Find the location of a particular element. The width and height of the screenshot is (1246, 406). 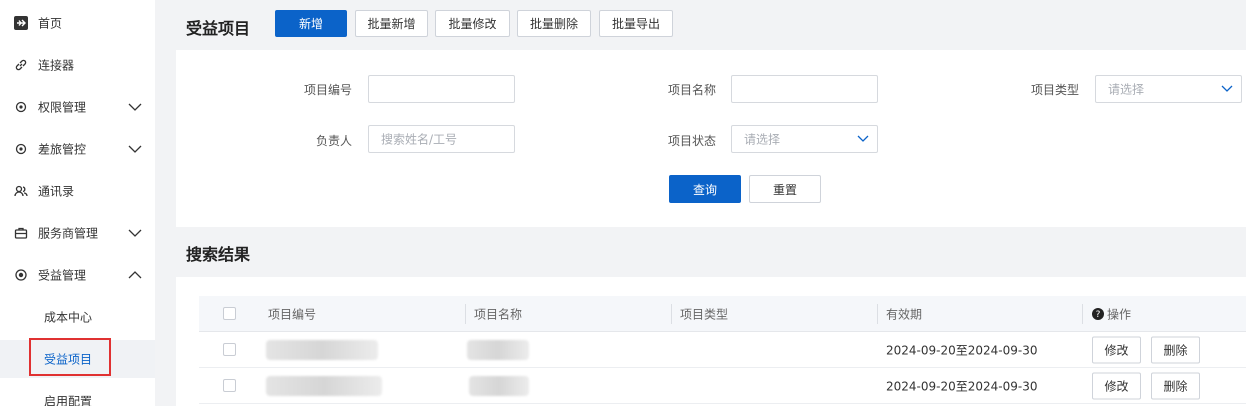

airplane-icon is located at coordinates (21, 23).